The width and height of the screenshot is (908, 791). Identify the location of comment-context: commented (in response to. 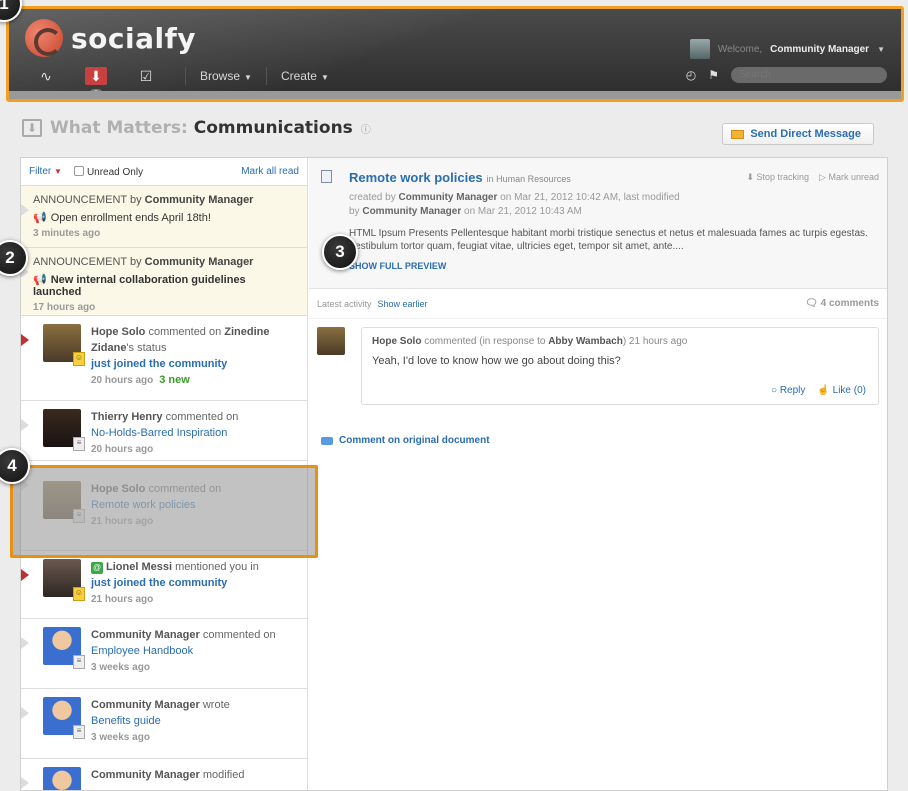
(485, 341).